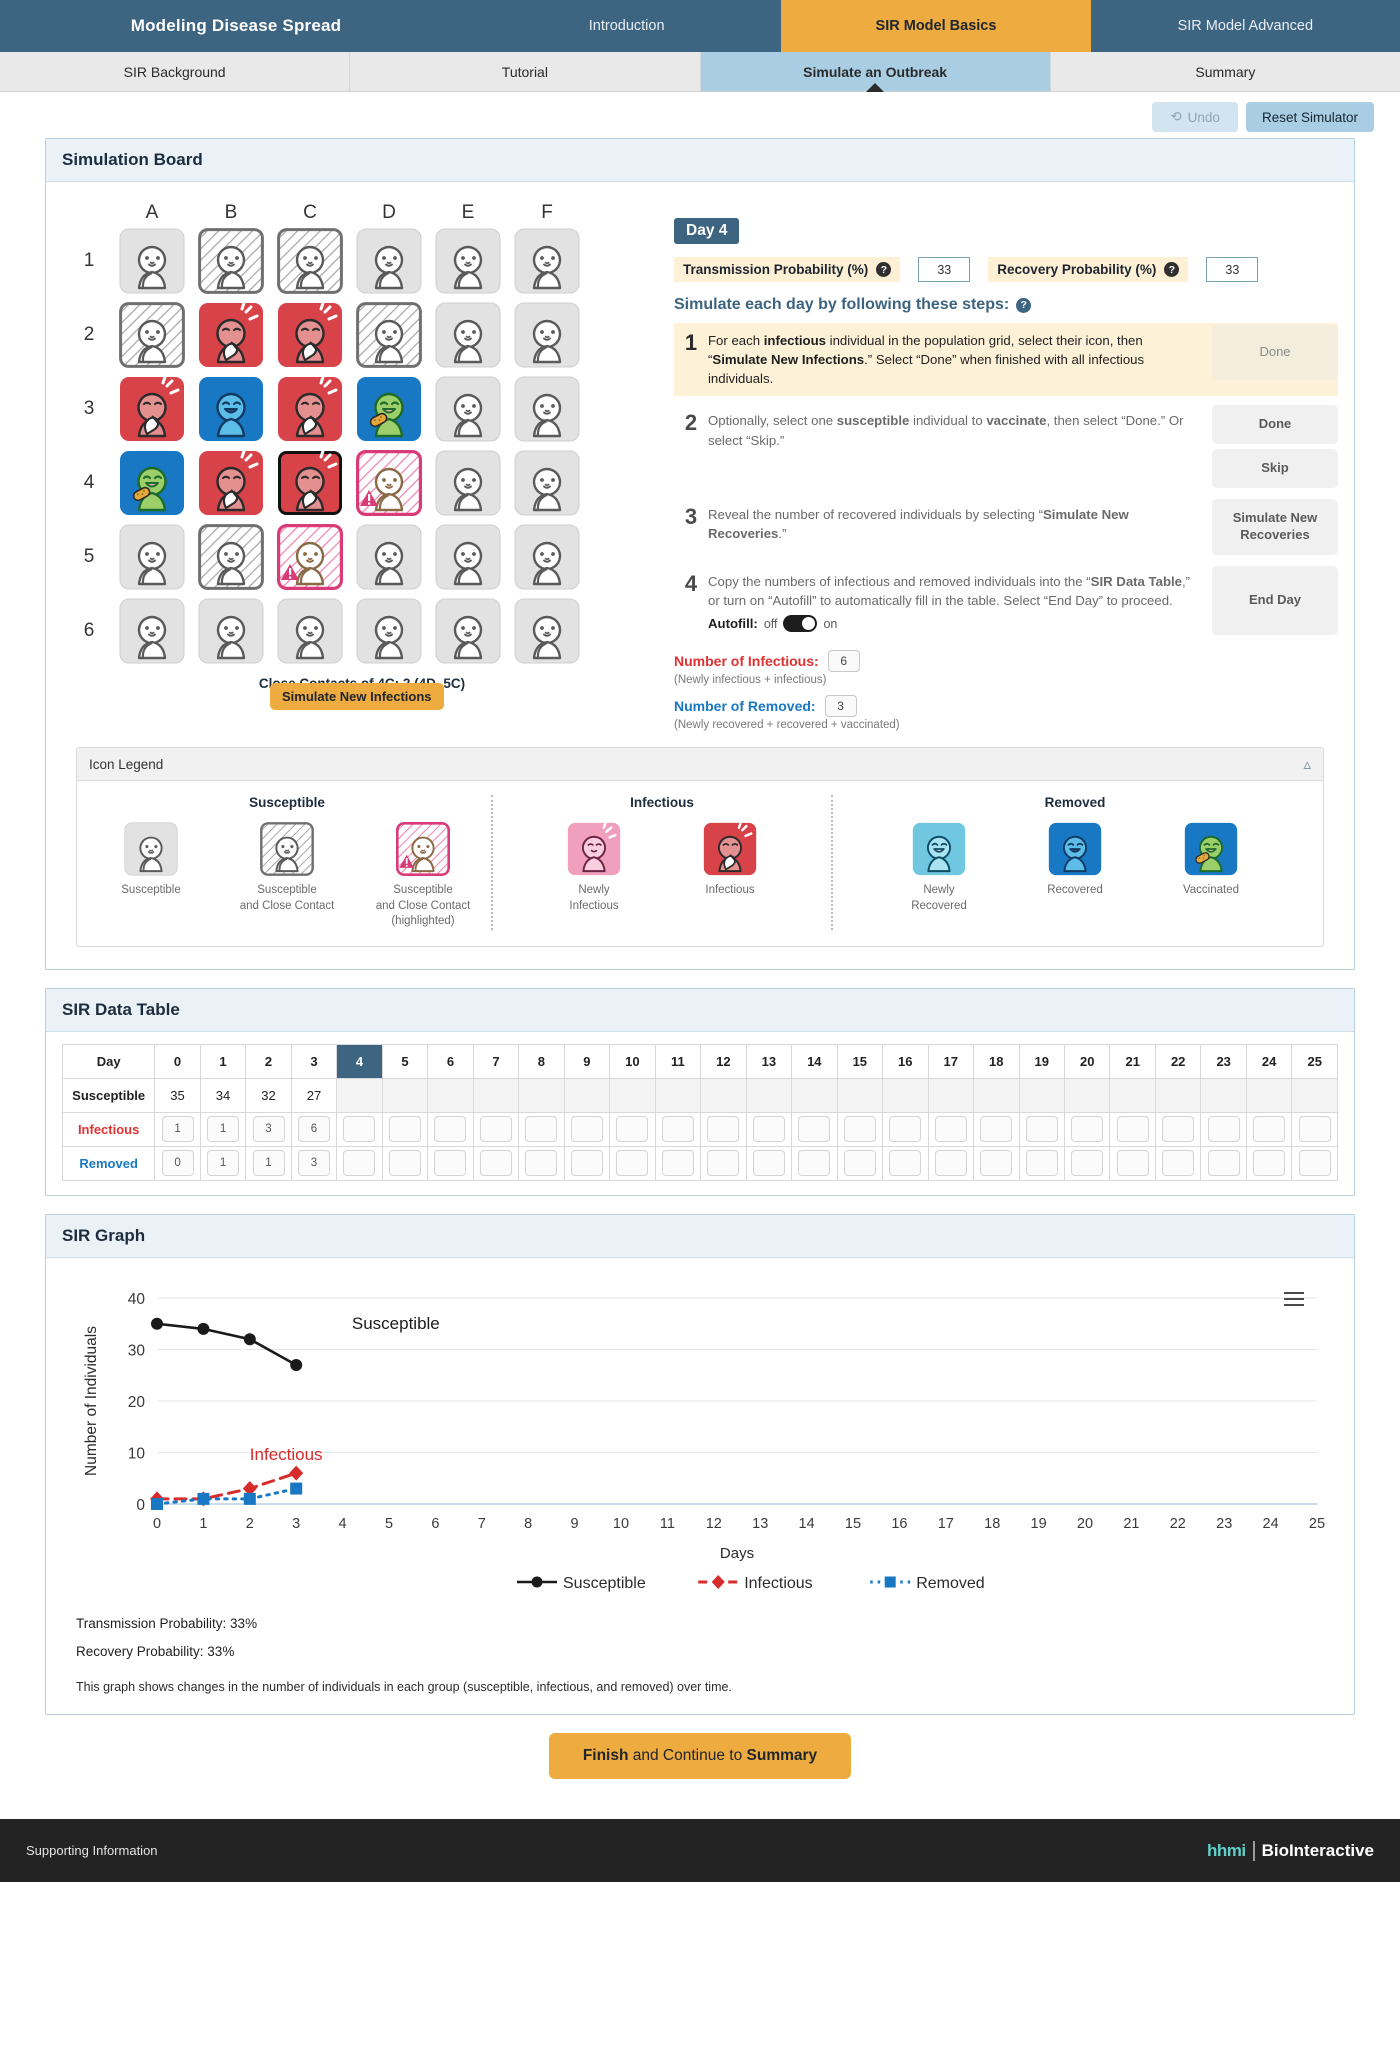 The image size is (1400, 2063). I want to click on table-cell-infectious-day10, so click(632, 1129).